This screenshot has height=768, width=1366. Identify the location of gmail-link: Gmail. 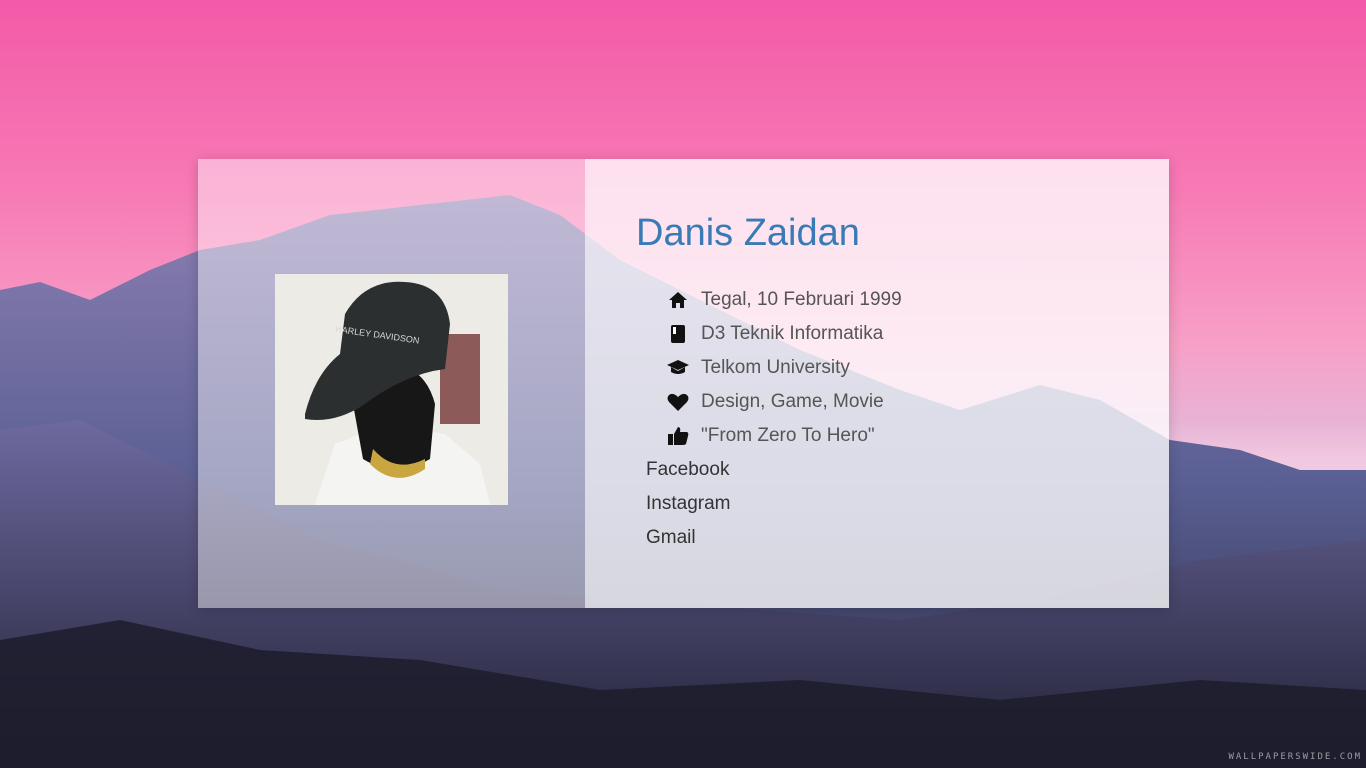
(688, 538).